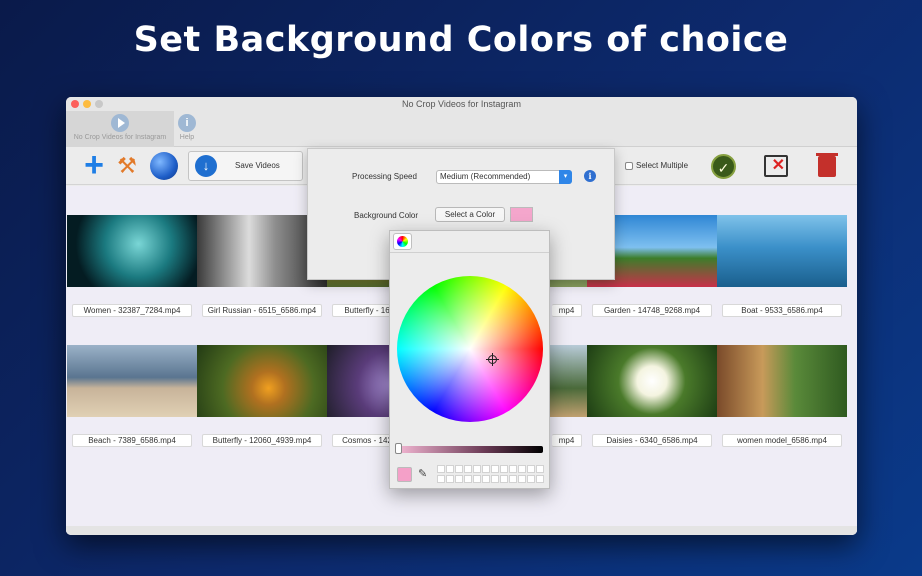 The height and width of the screenshot is (576, 922). Describe the element at coordinates (469, 252) in the screenshot. I see `divider` at that location.